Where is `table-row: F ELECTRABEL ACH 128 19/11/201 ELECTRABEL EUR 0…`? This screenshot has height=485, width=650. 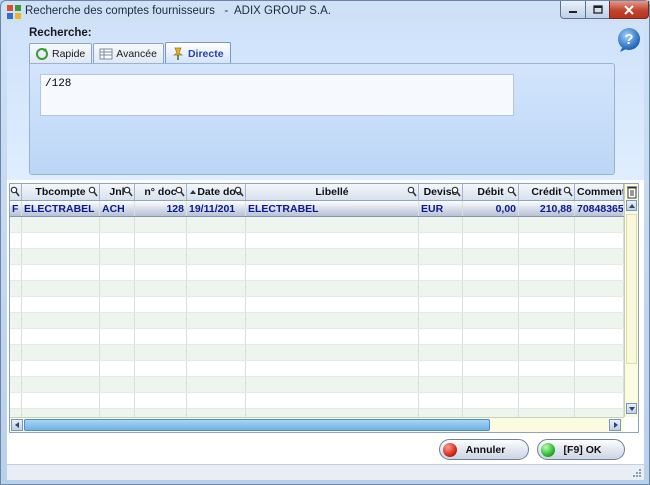
table-row: F ELECTRABEL ACH 128 19/11/201 ELECTRABEL EUR 0… is located at coordinates (317, 209).